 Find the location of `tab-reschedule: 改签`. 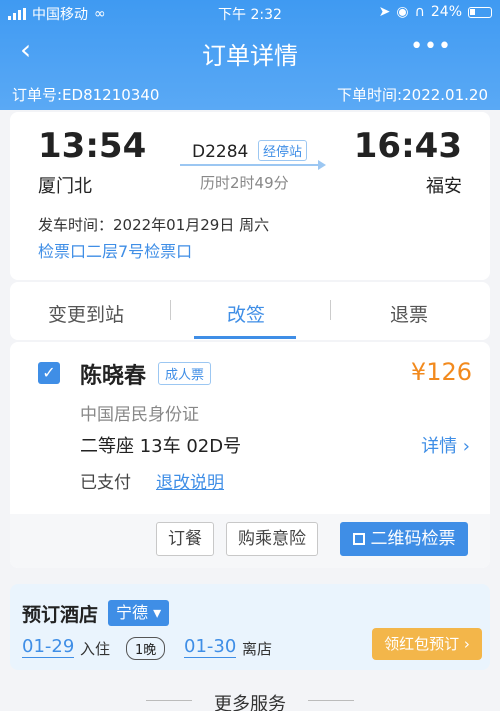

tab-reschedule: 改签 is located at coordinates (246, 313).